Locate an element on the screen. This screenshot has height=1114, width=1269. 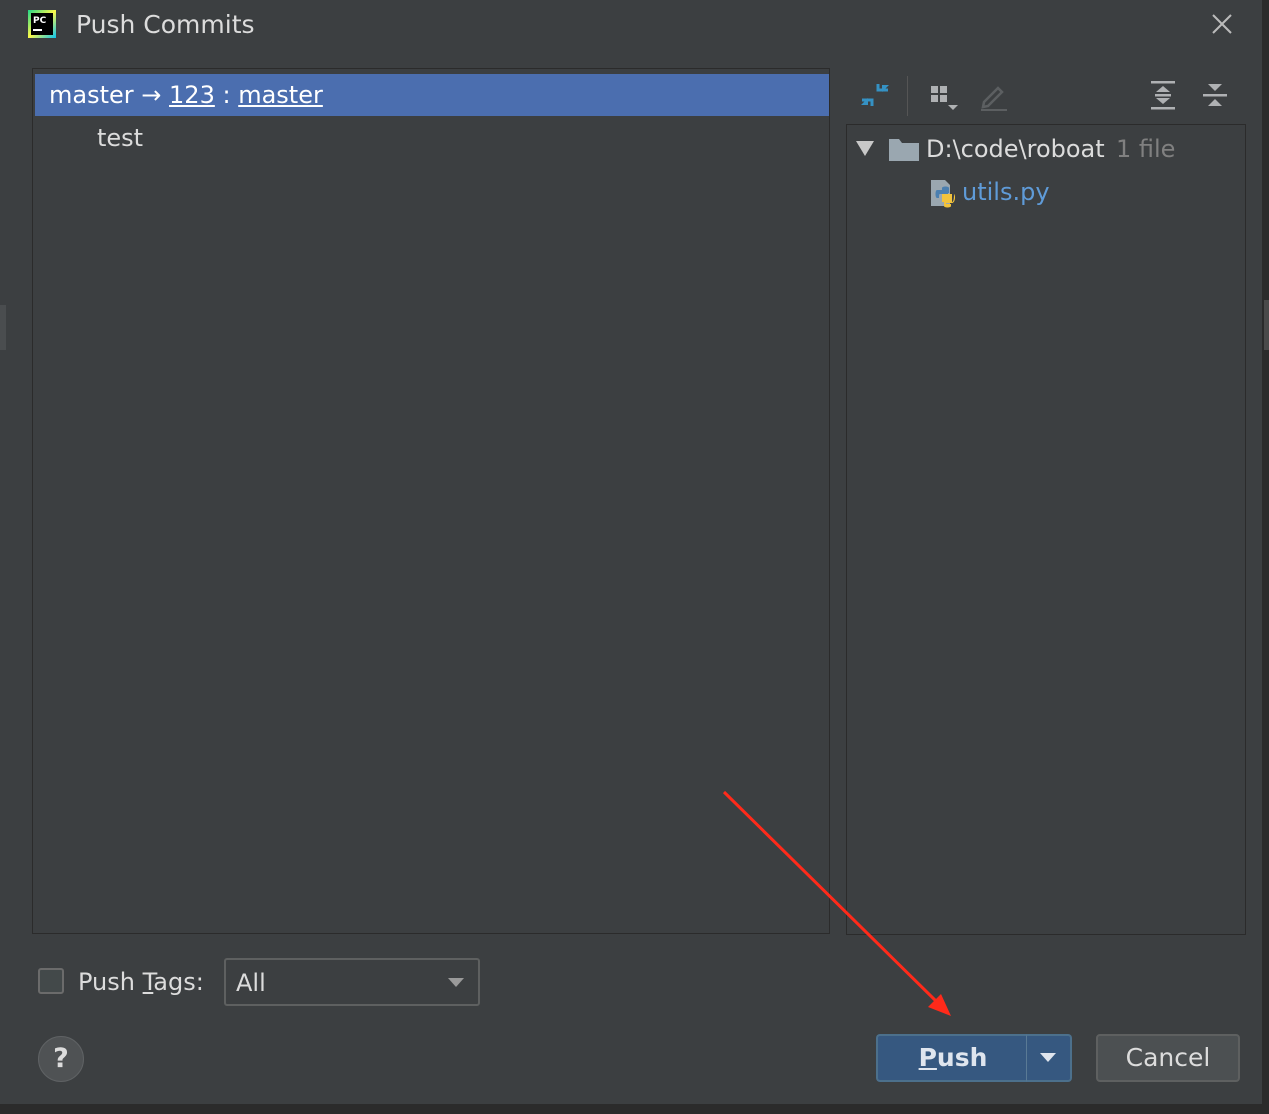
pycharm-icon: PC is located at coordinates (42, 24).